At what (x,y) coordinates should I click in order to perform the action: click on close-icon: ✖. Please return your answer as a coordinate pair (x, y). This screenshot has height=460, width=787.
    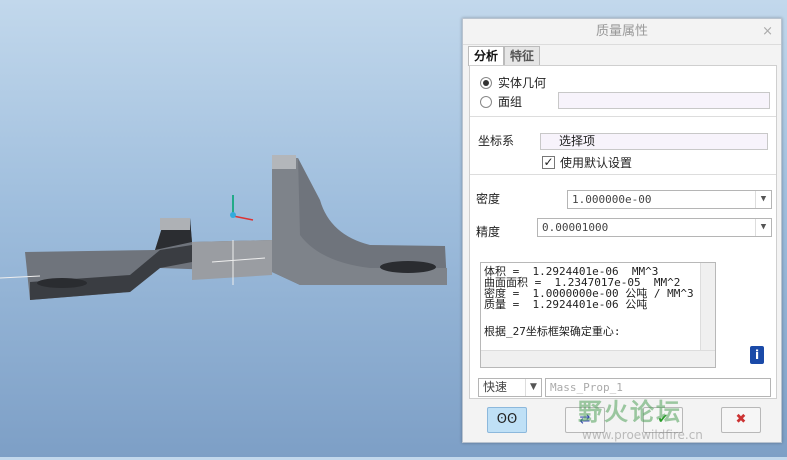
    Looking at the image, I should click on (741, 419).